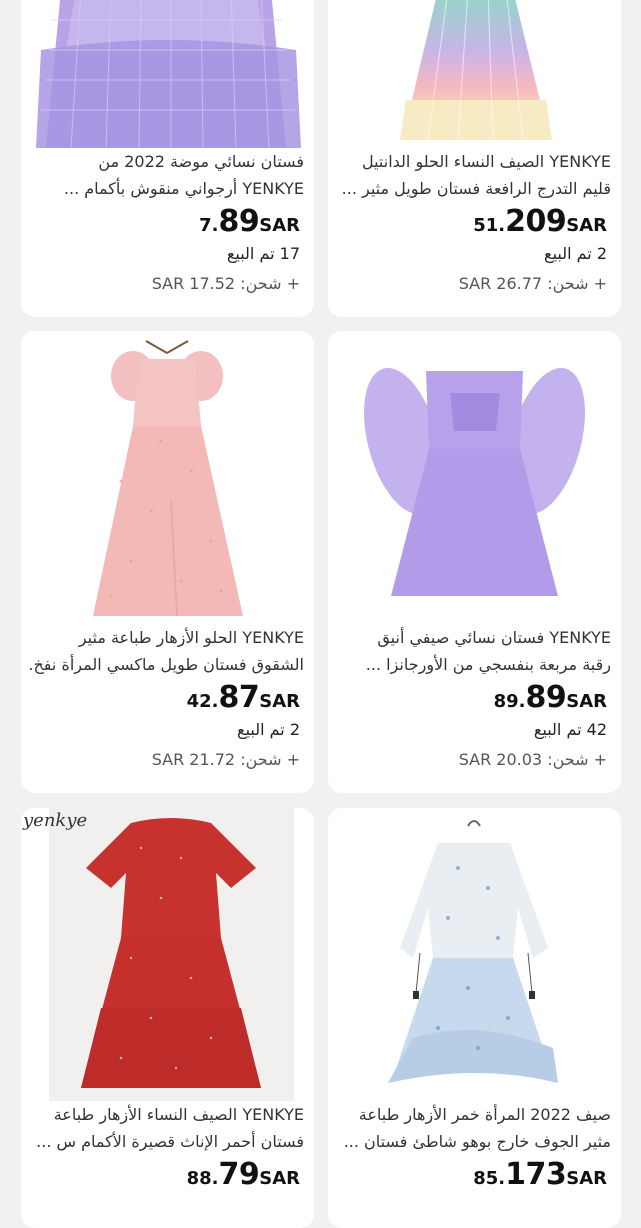  I want to click on price-fraction: 88., so click(202, 1178).